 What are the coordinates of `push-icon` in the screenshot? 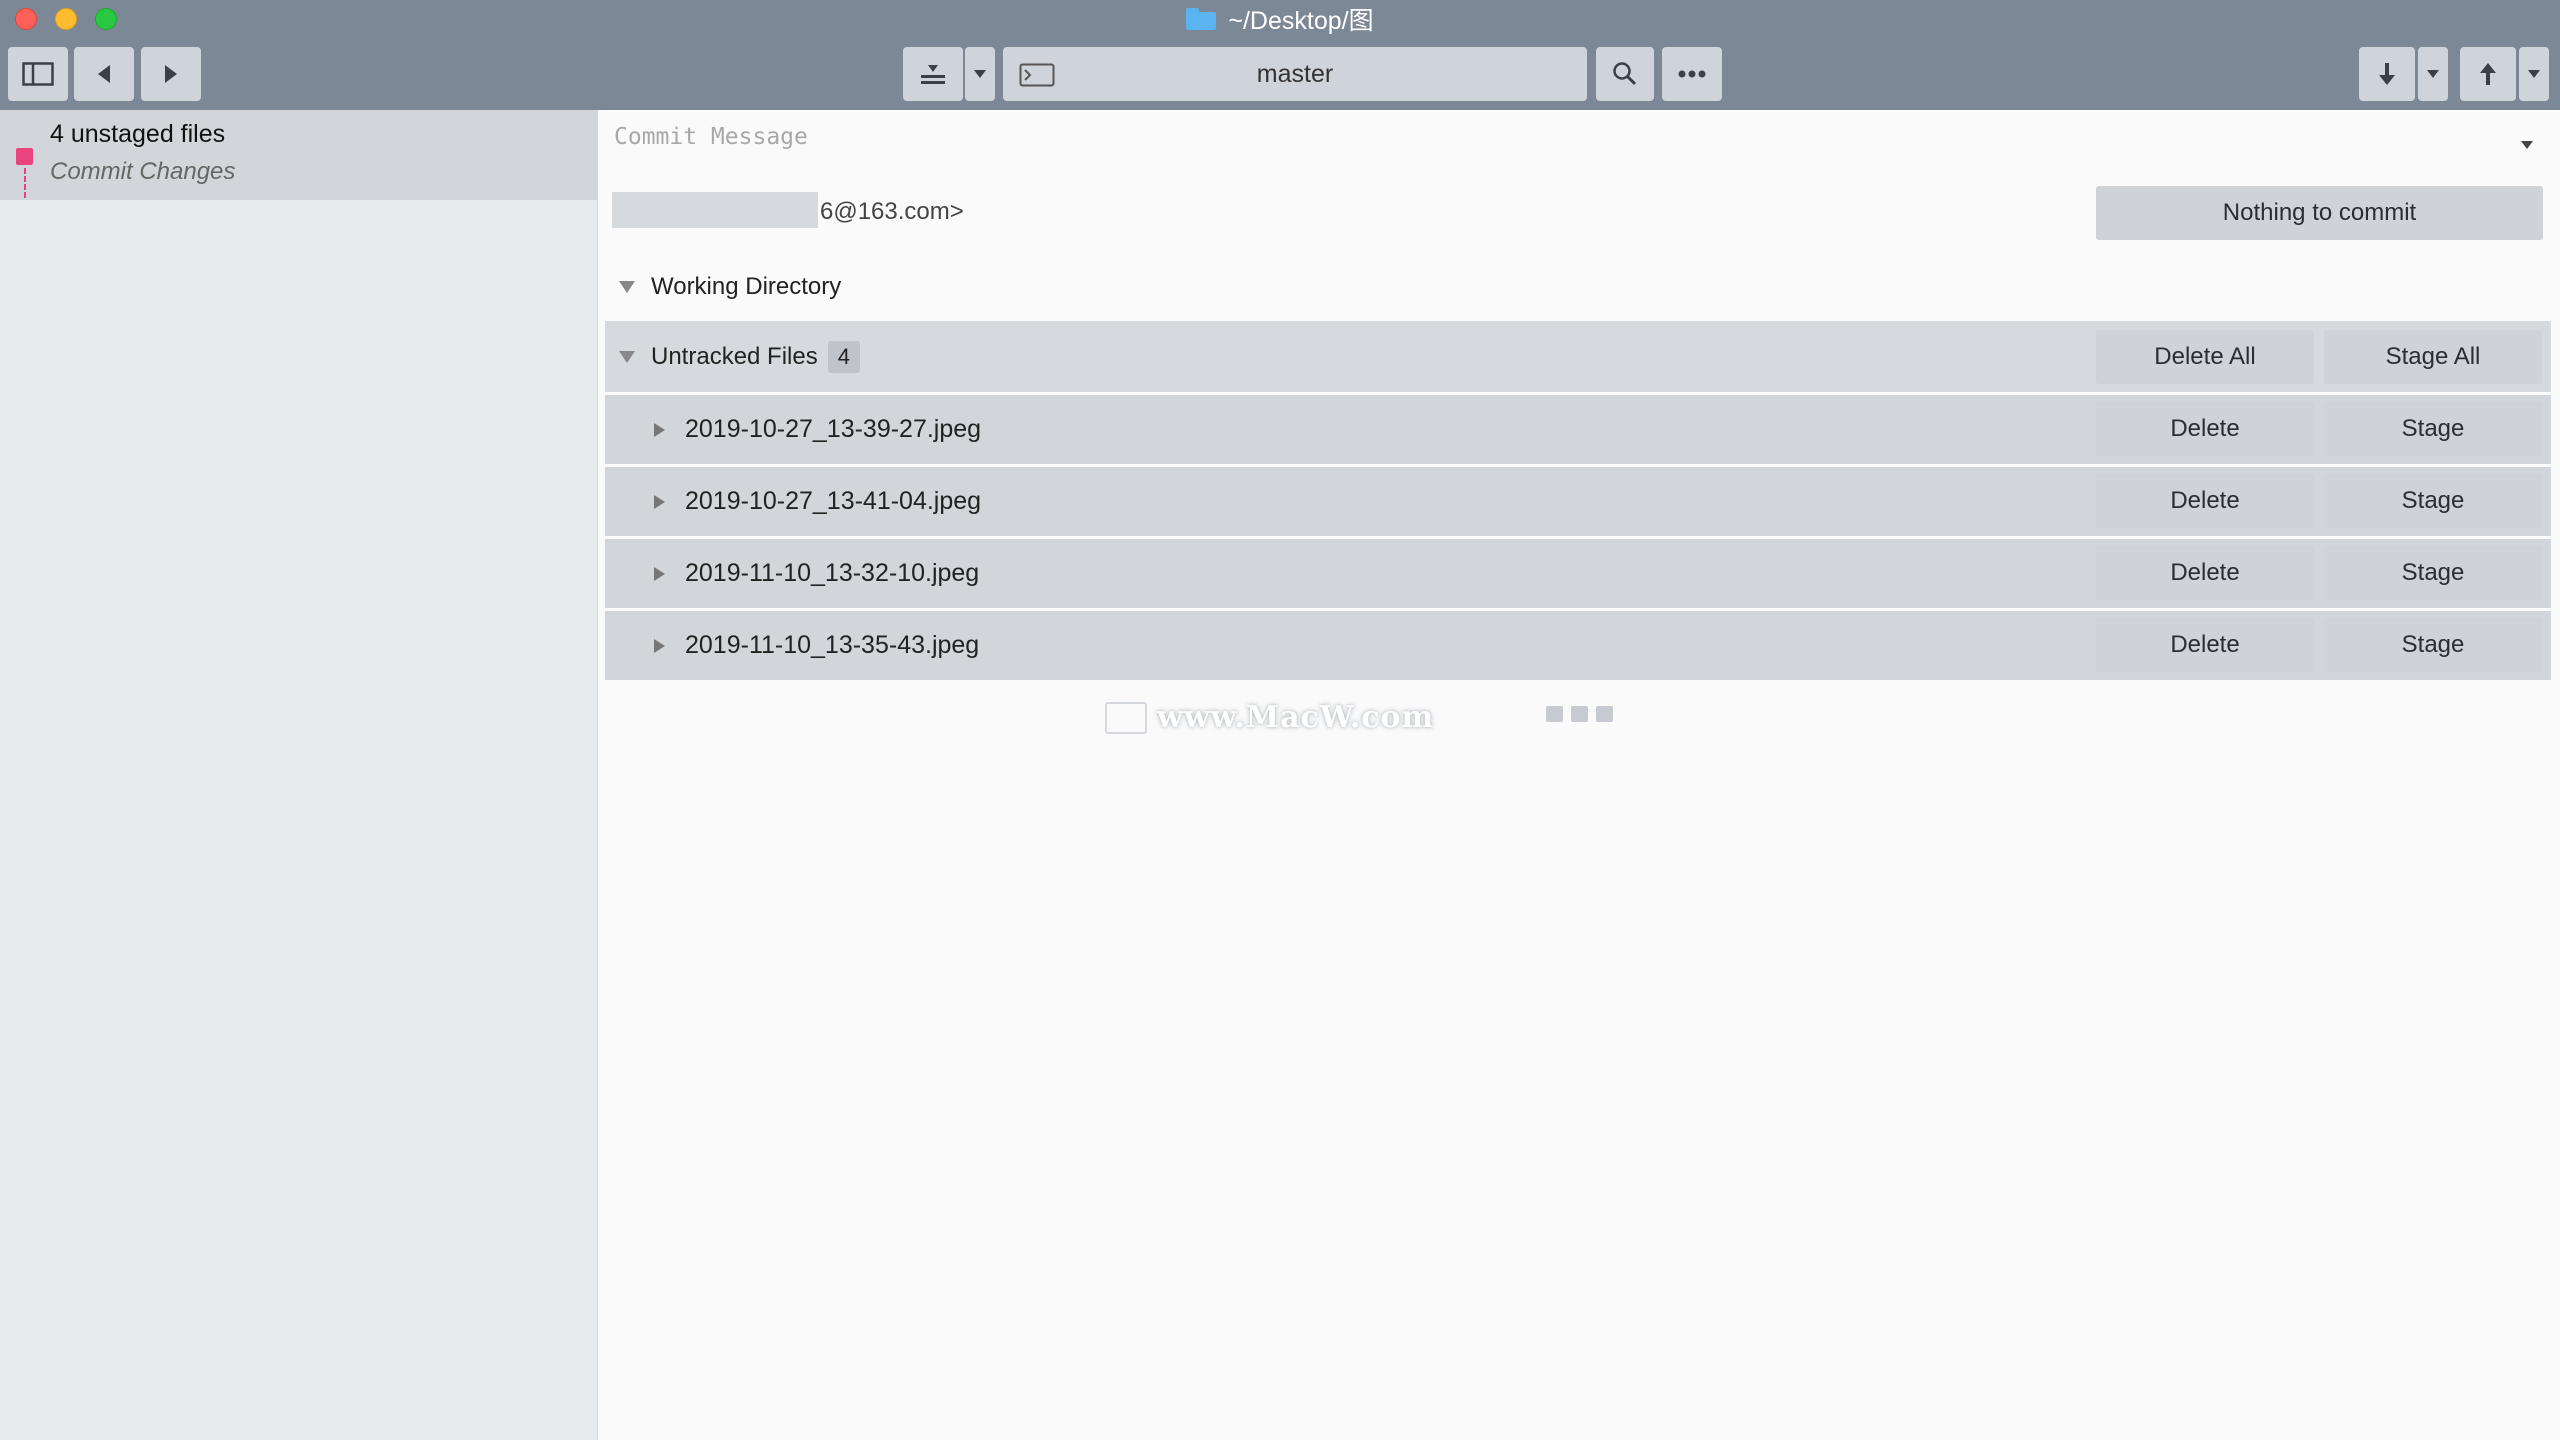 It's located at (2488, 74).